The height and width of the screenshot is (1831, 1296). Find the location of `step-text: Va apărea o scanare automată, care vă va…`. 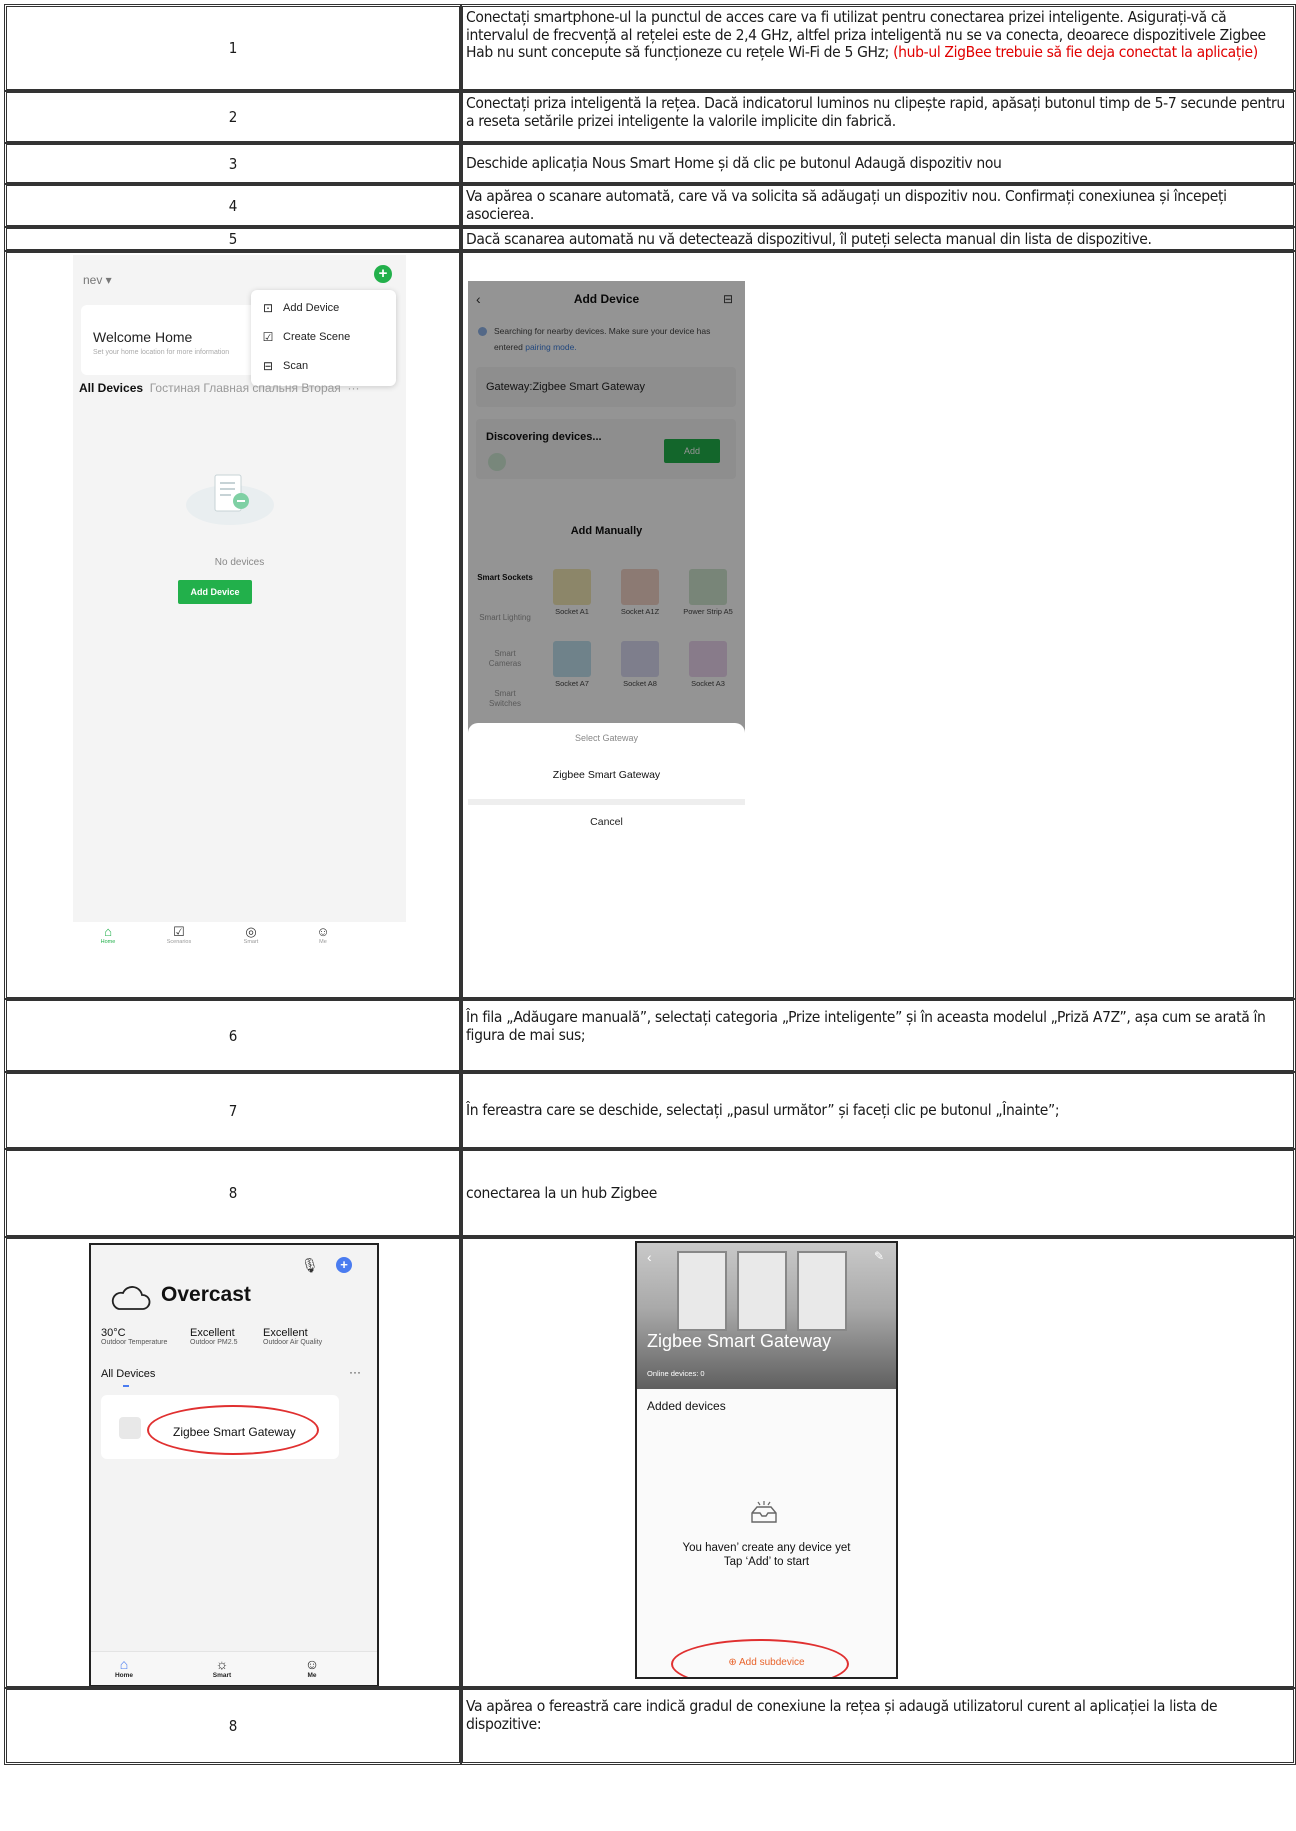

step-text: Va apărea o scanare automată, care vă va… is located at coordinates (878, 205).